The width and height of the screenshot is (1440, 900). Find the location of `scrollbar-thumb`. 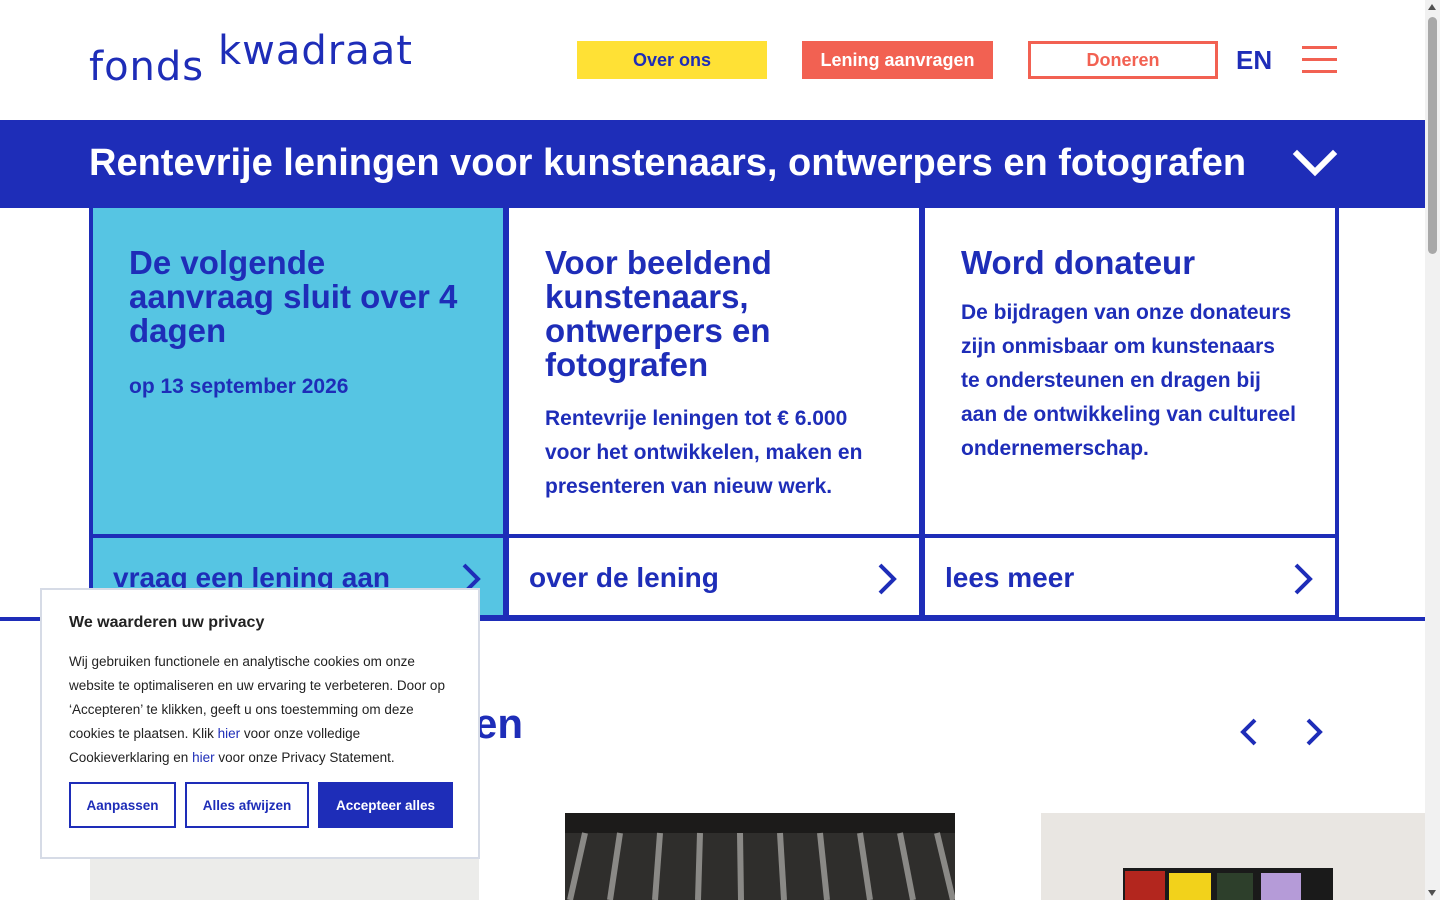

scrollbar-thumb is located at coordinates (1432, 135).